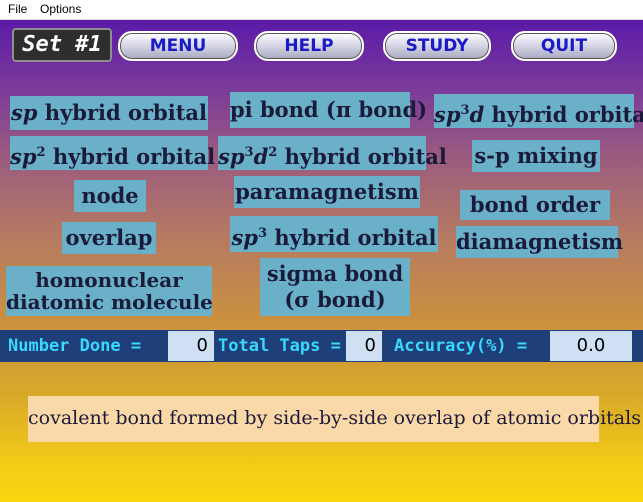 The width and height of the screenshot is (643, 502). I want to click on number-done-value: 0, so click(191, 346).